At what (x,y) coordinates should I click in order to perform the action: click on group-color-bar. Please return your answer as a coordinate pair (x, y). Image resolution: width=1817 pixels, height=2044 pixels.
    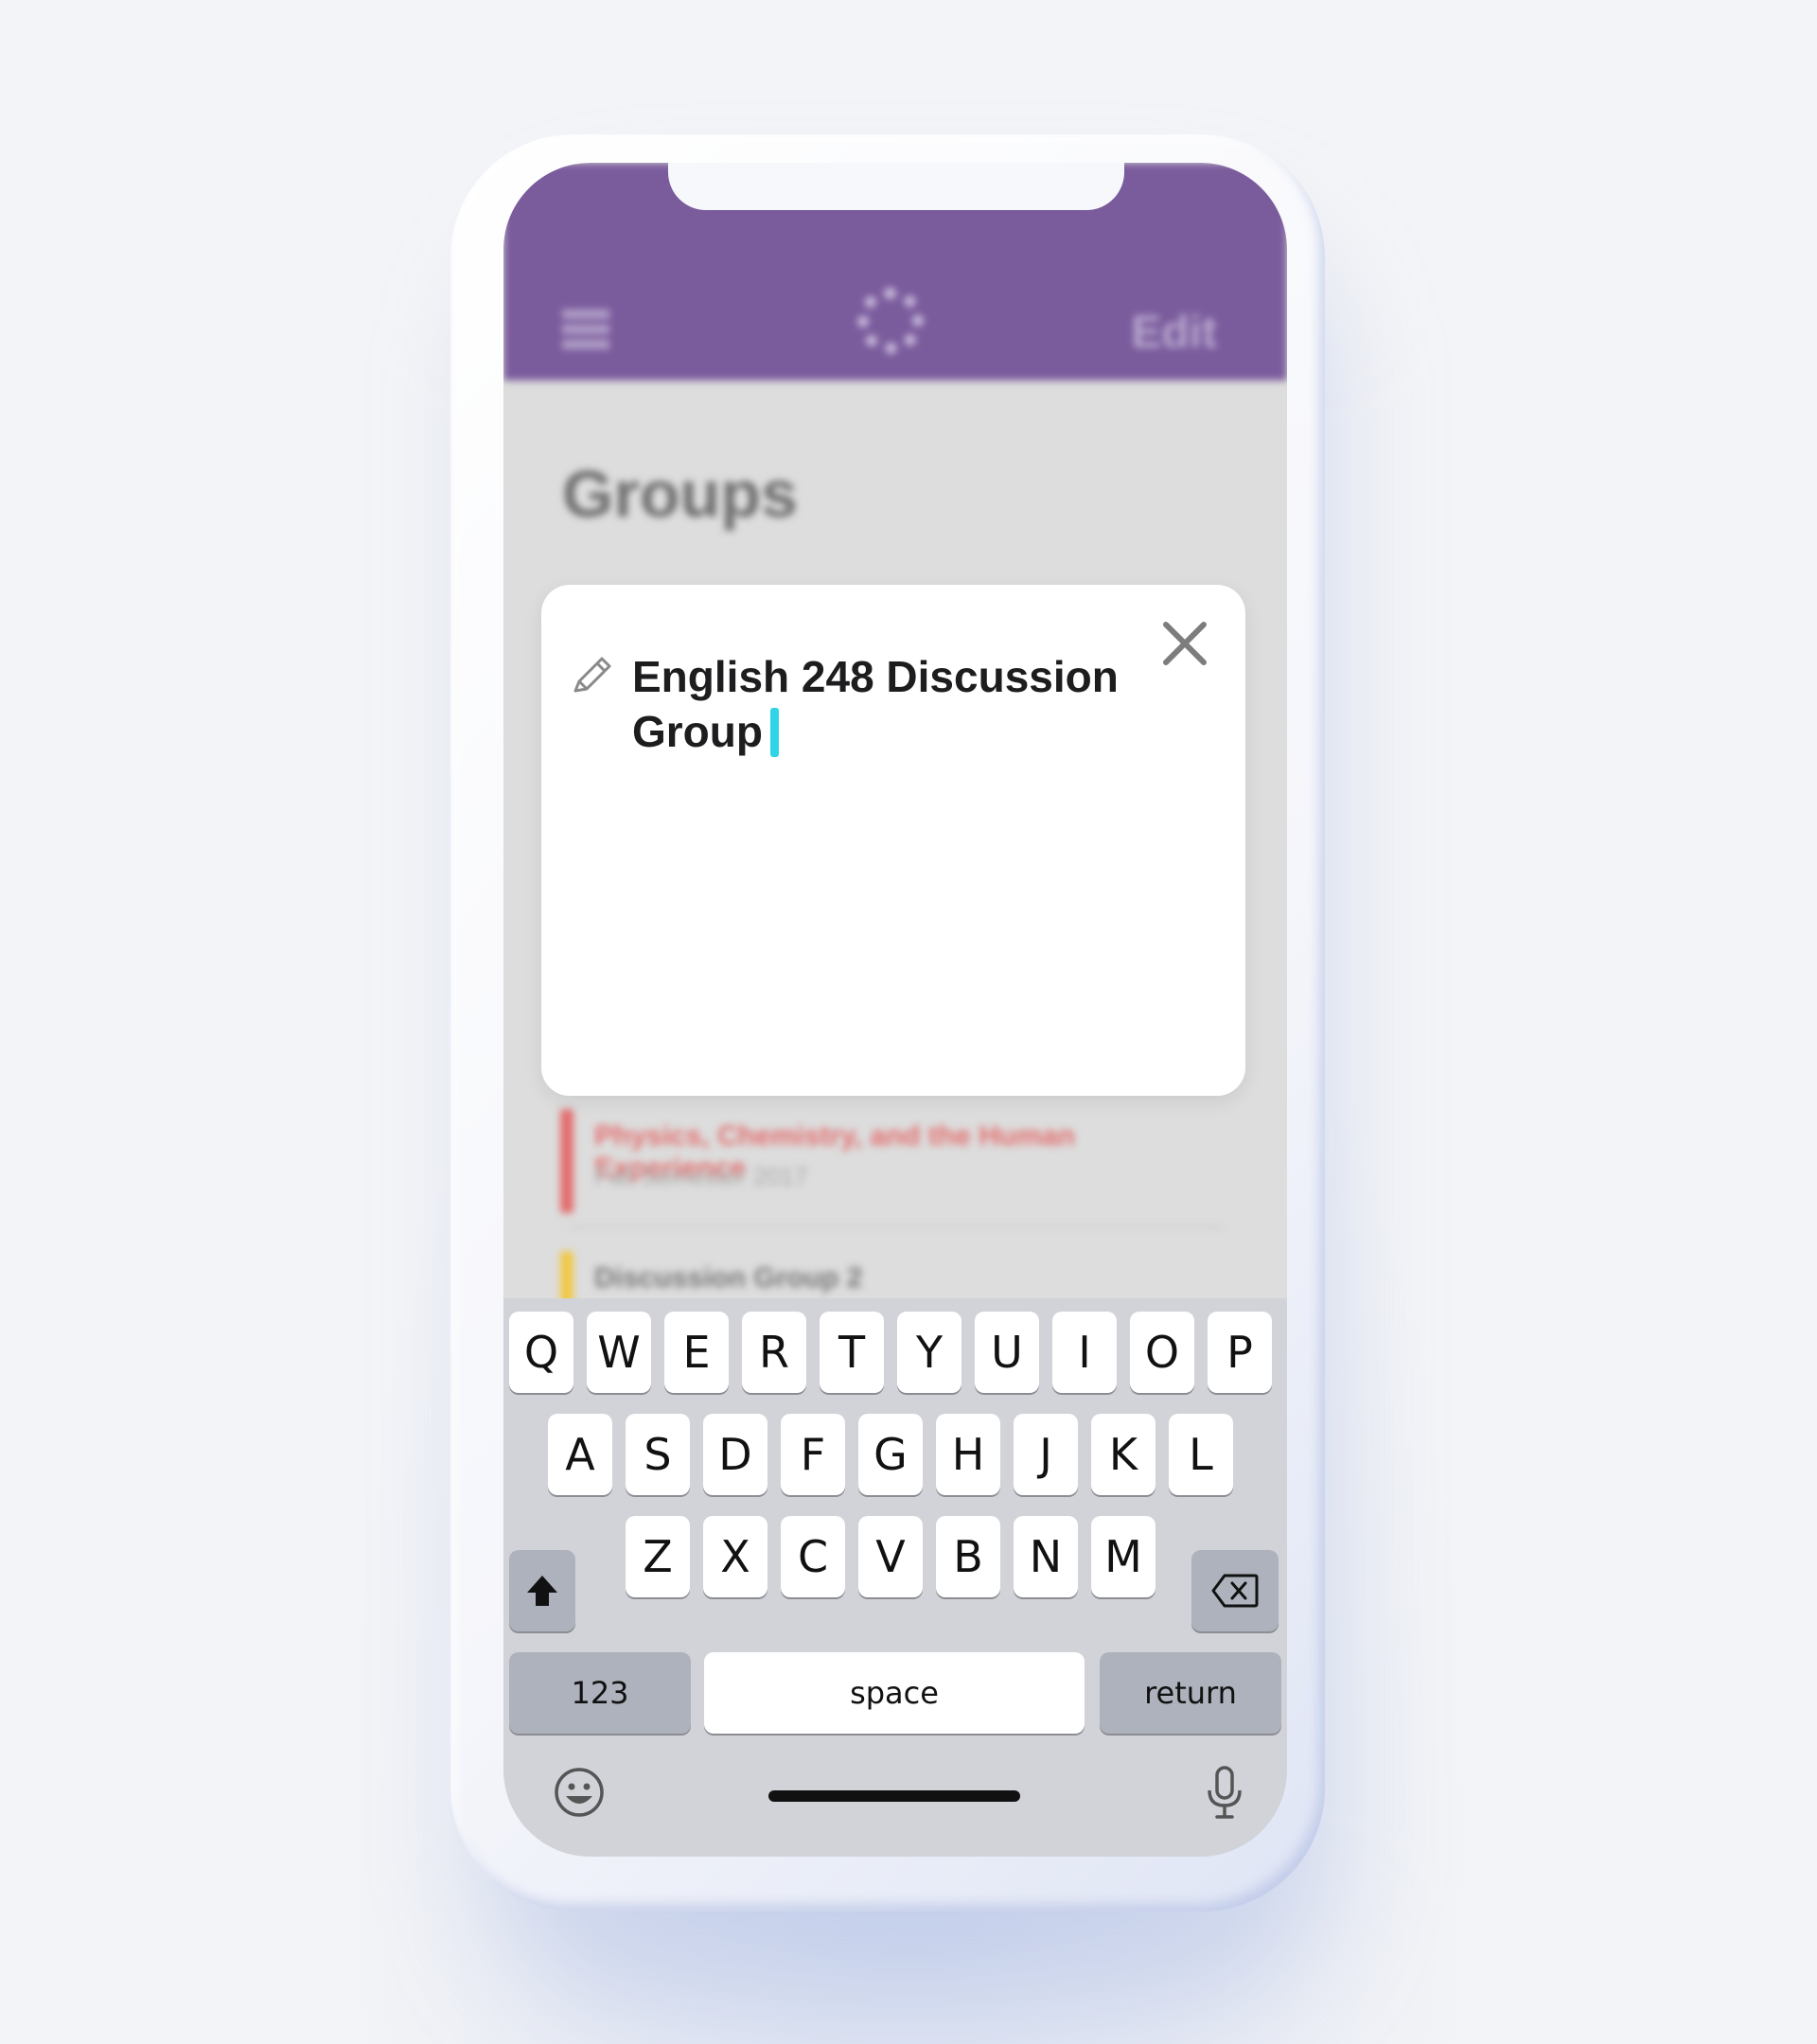
    Looking at the image, I should click on (567, 1161).